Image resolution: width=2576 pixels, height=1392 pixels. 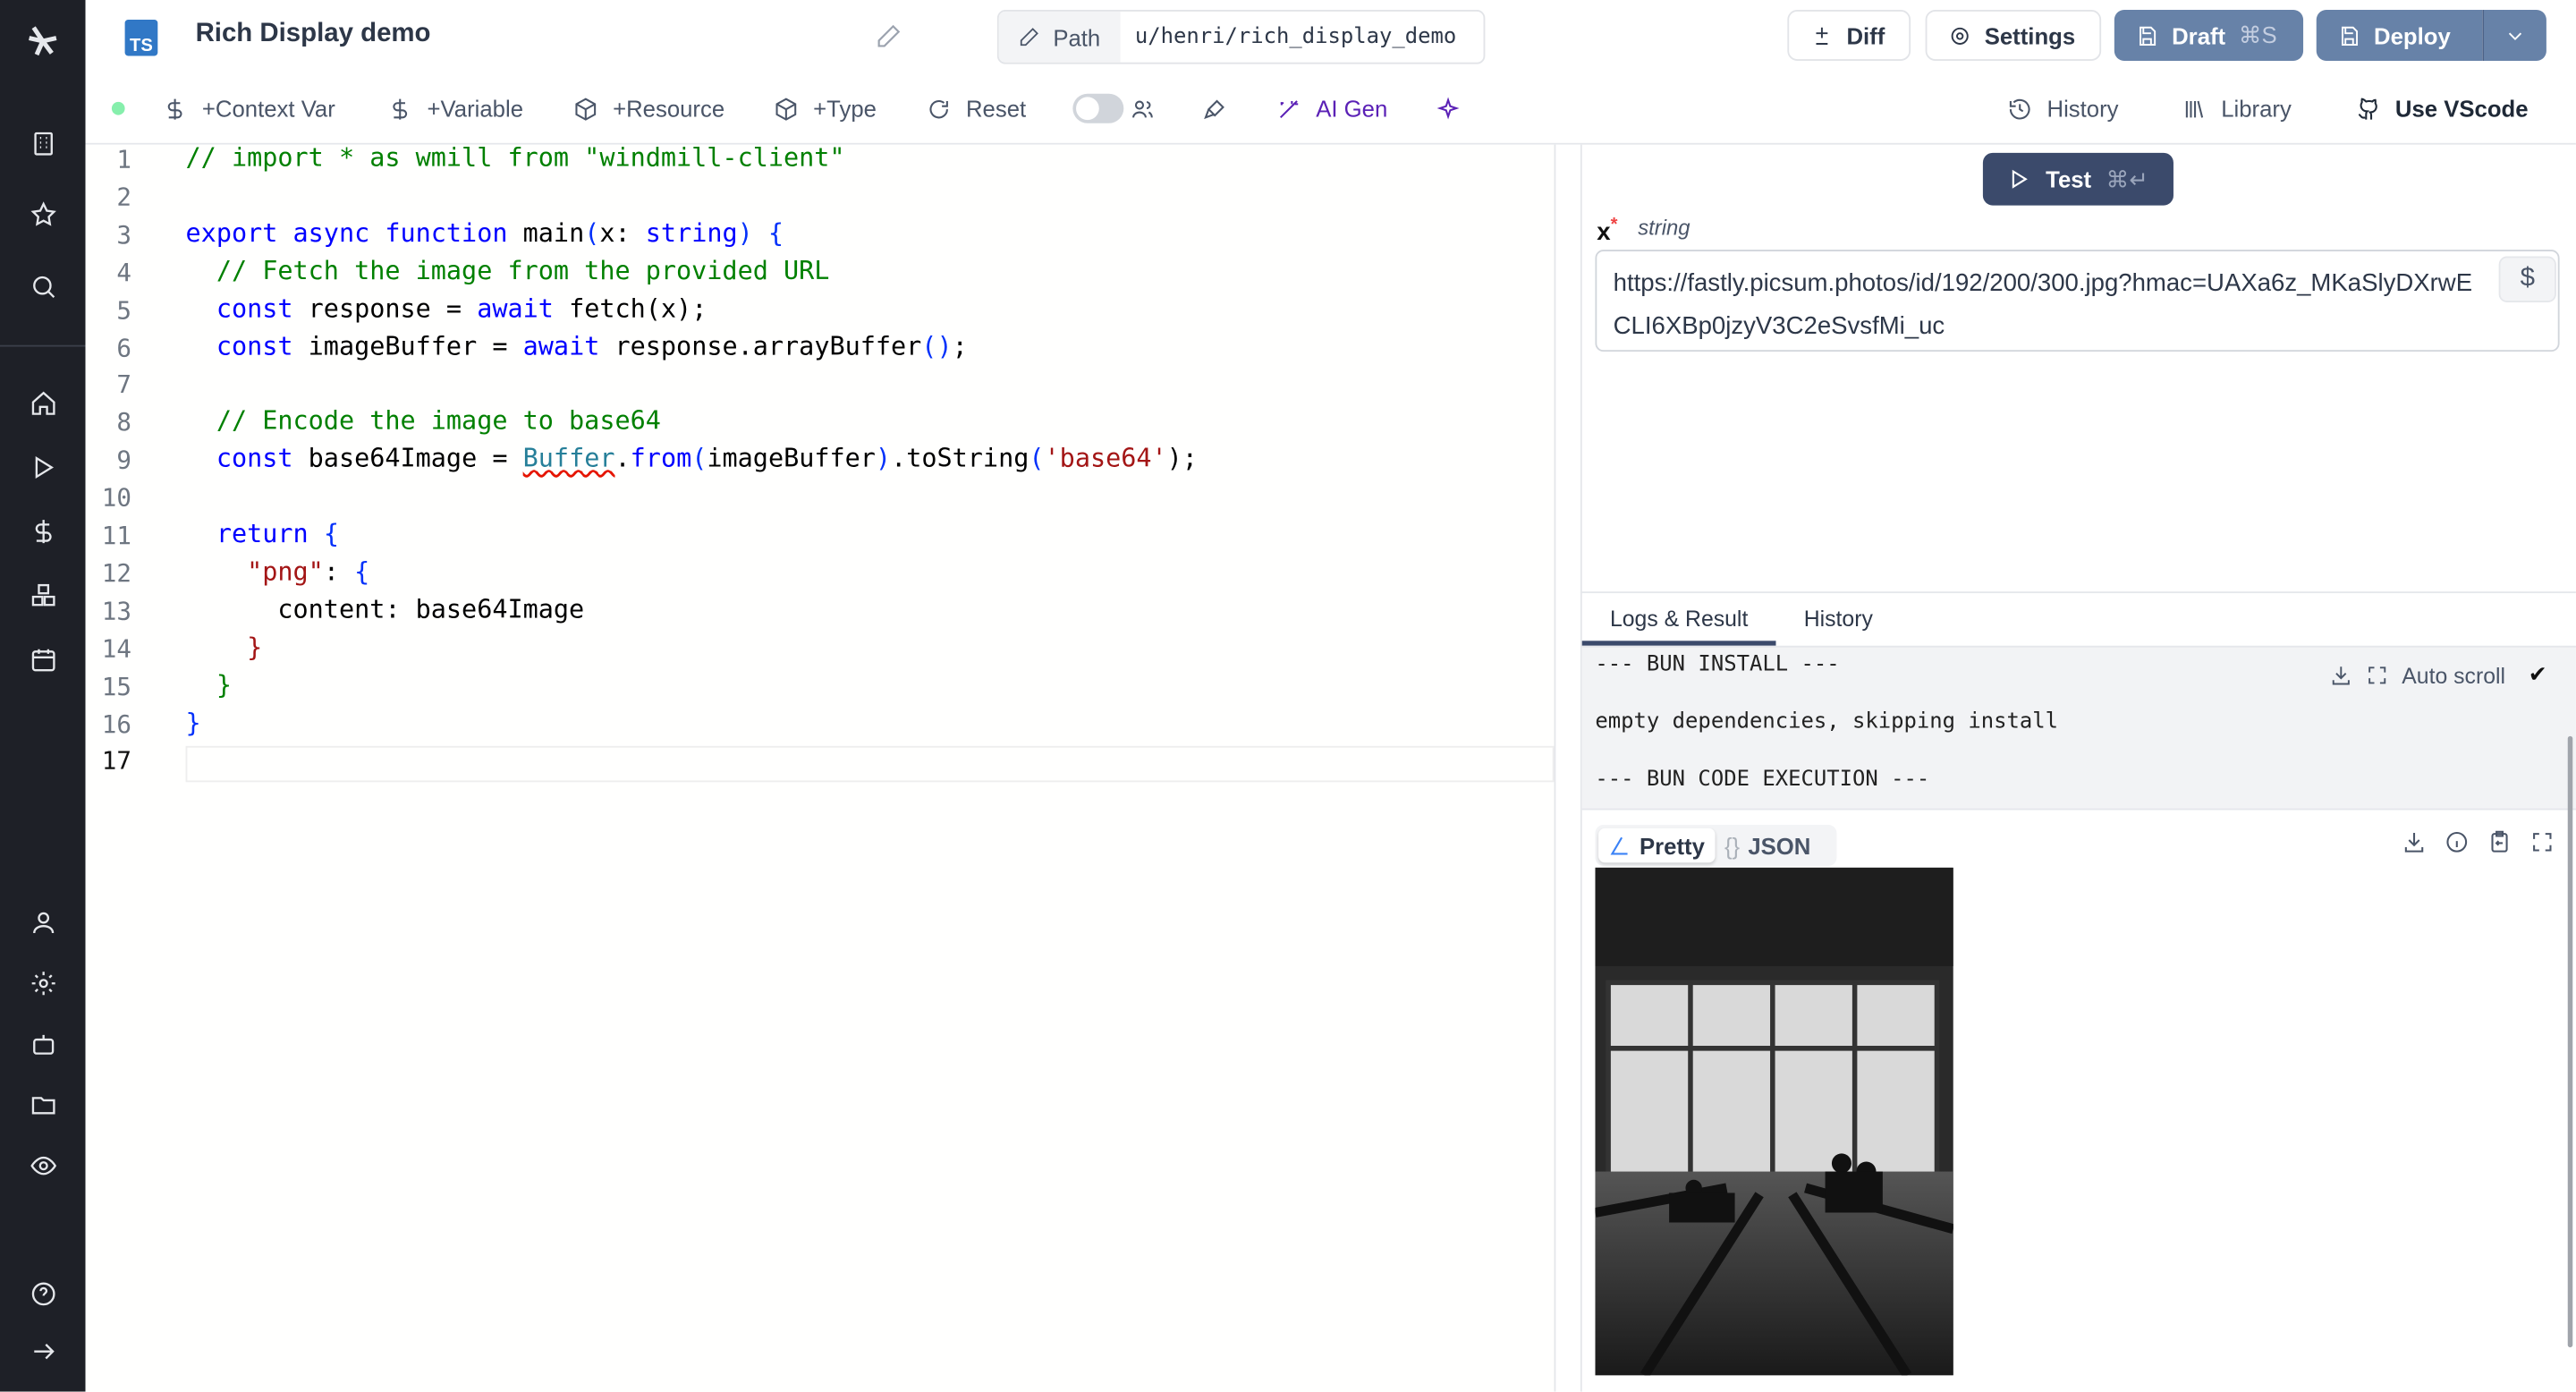 What do you see at coordinates (2527, 279) in the screenshot?
I see `insert-variable-button: $` at bounding box center [2527, 279].